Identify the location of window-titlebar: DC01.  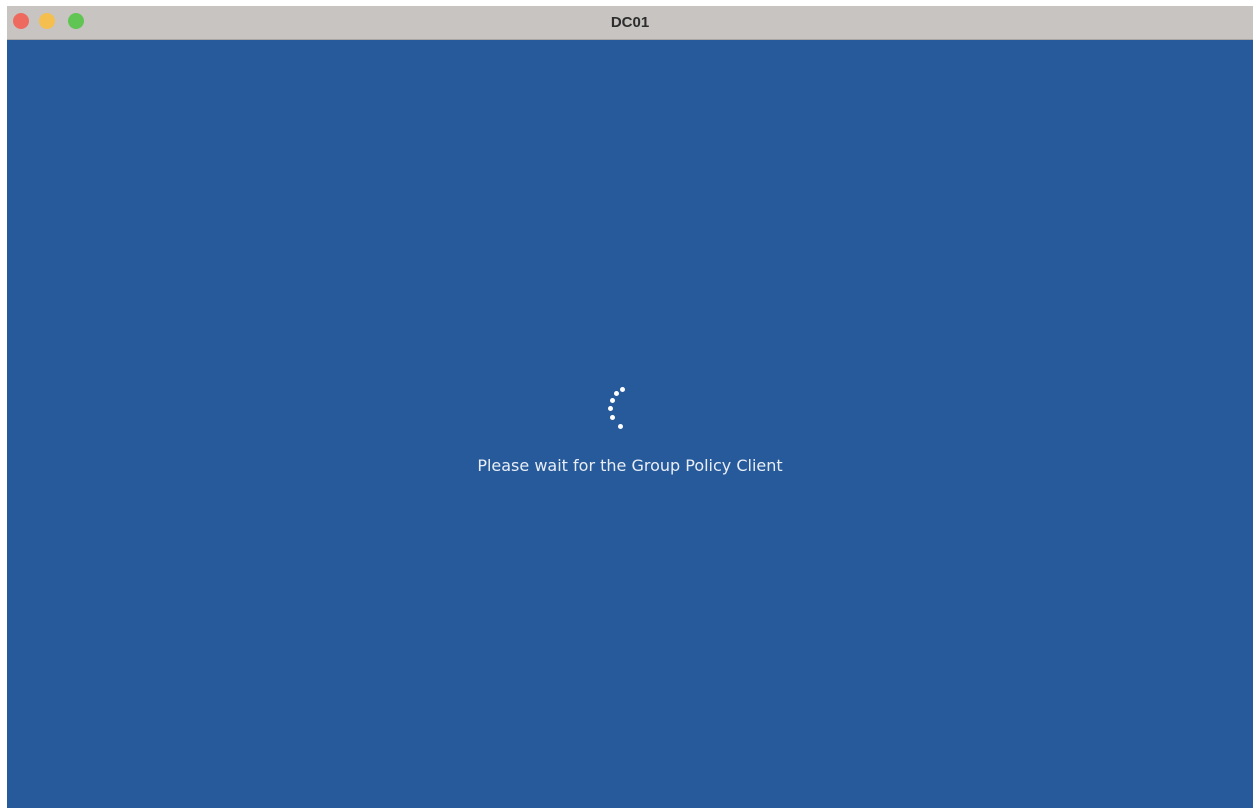
(630, 23).